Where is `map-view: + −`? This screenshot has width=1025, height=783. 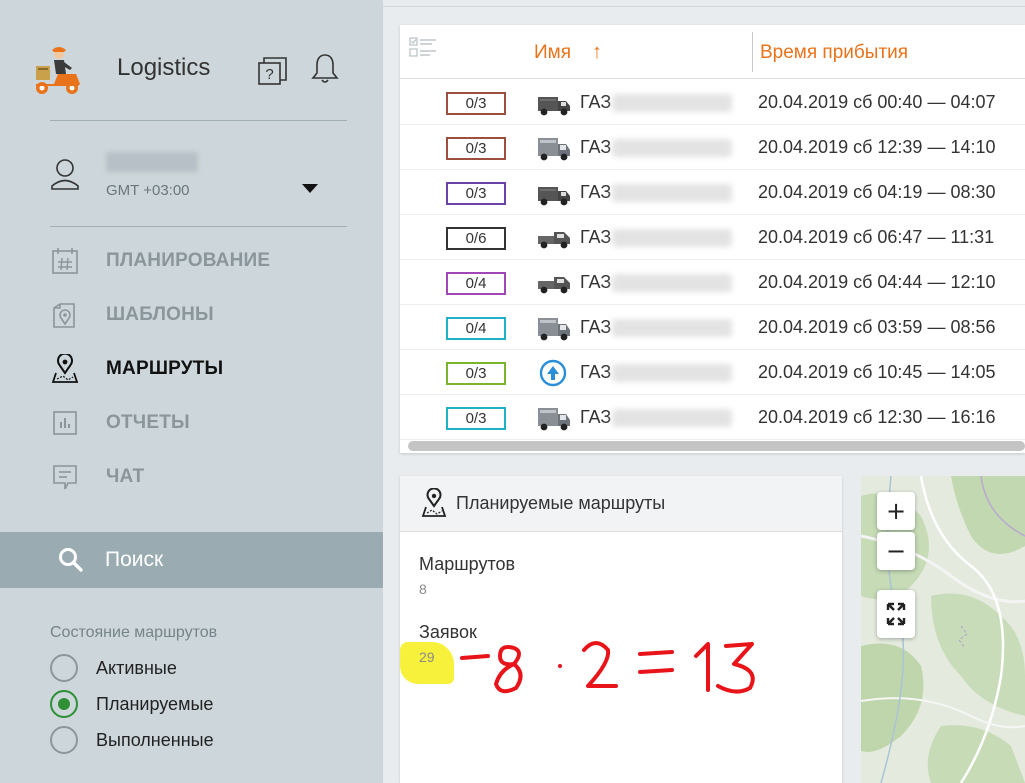 map-view: + − is located at coordinates (943, 629).